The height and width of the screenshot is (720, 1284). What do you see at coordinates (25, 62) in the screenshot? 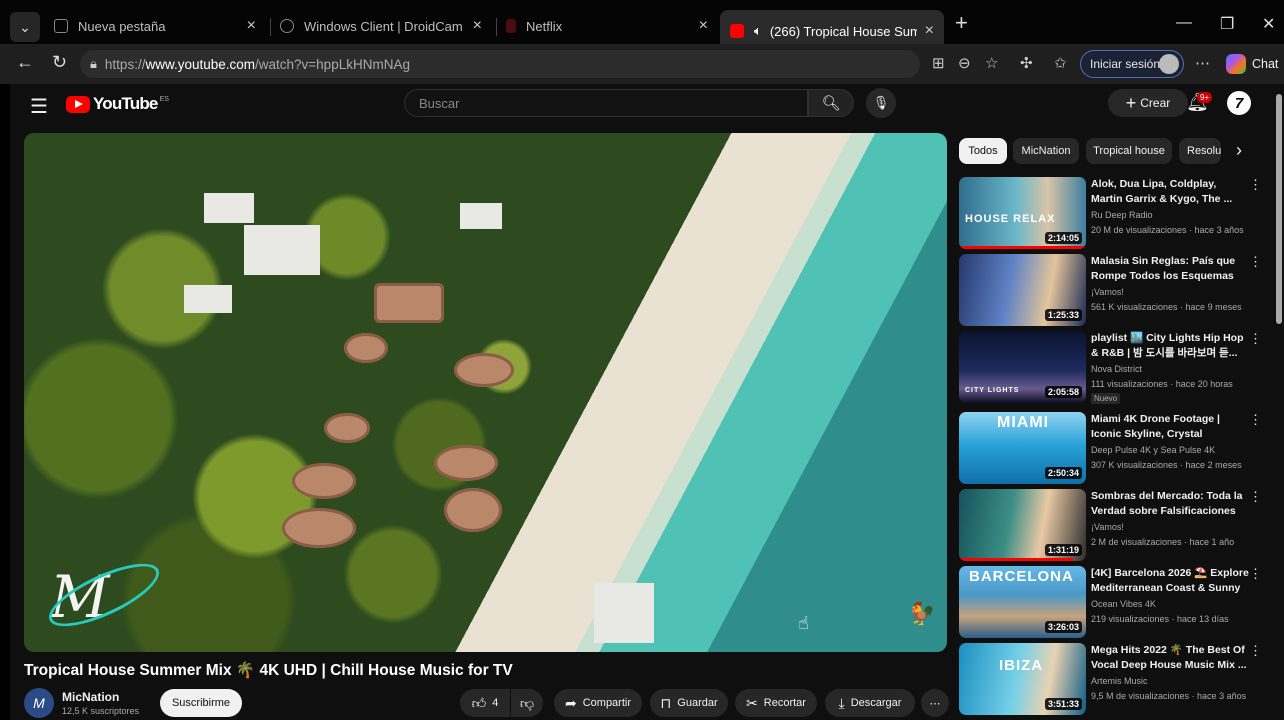
I see `back-icon: ←` at bounding box center [25, 62].